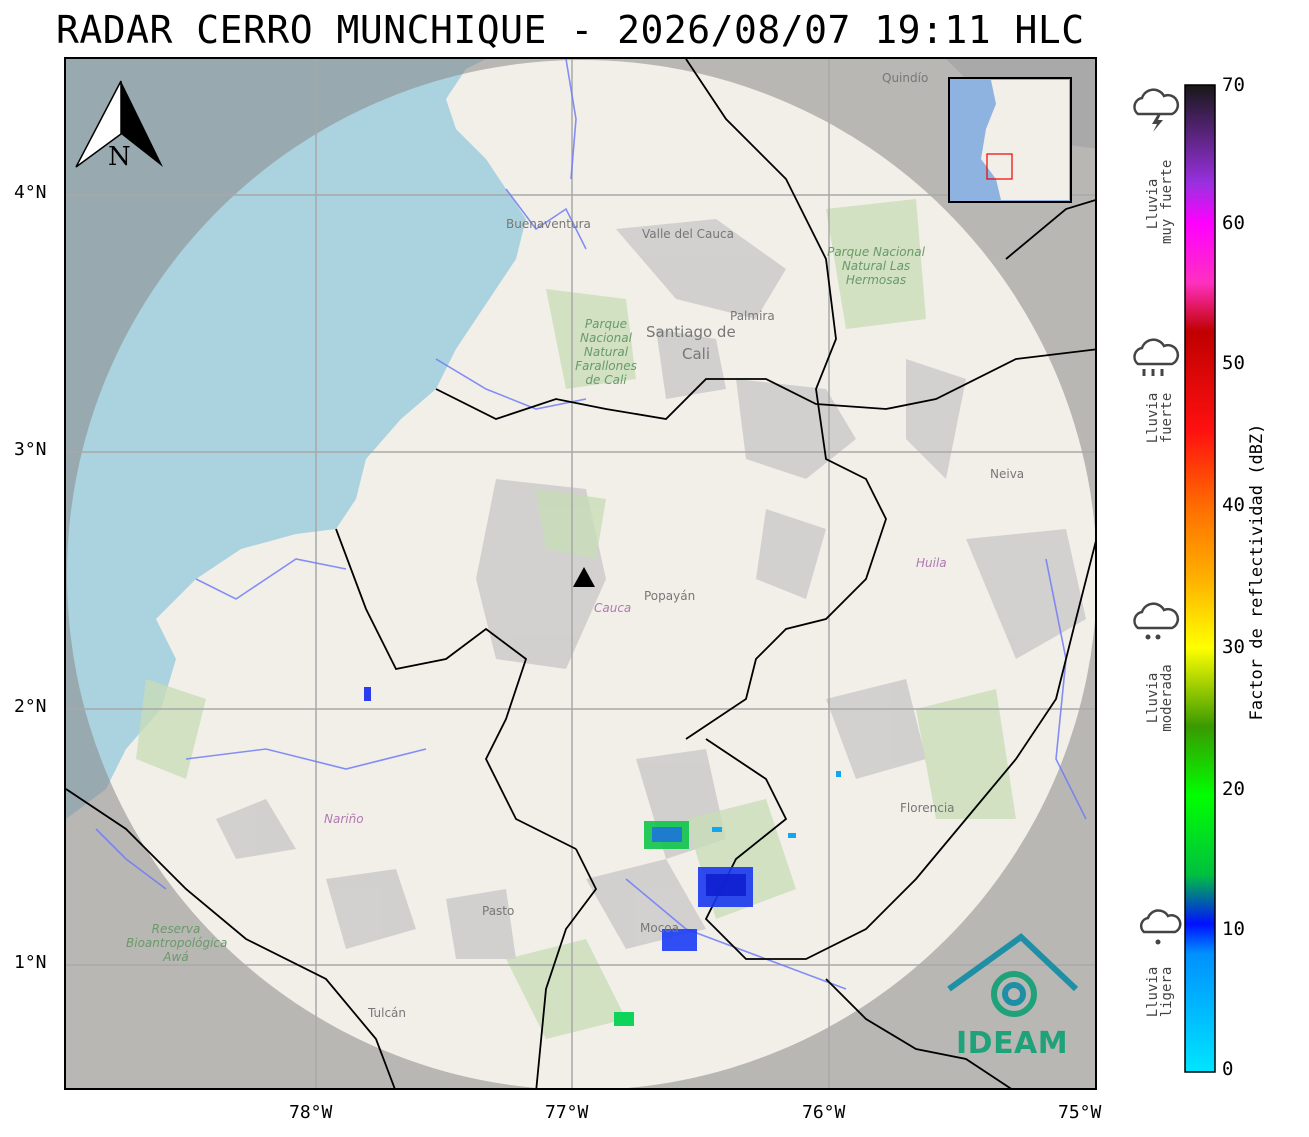 The width and height of the screenshot is (1309, 1137). Describe the element at coordinates (1160, 992) in the screenshot. I see `rain-label-ligera: Lluvia ligera` at that location.